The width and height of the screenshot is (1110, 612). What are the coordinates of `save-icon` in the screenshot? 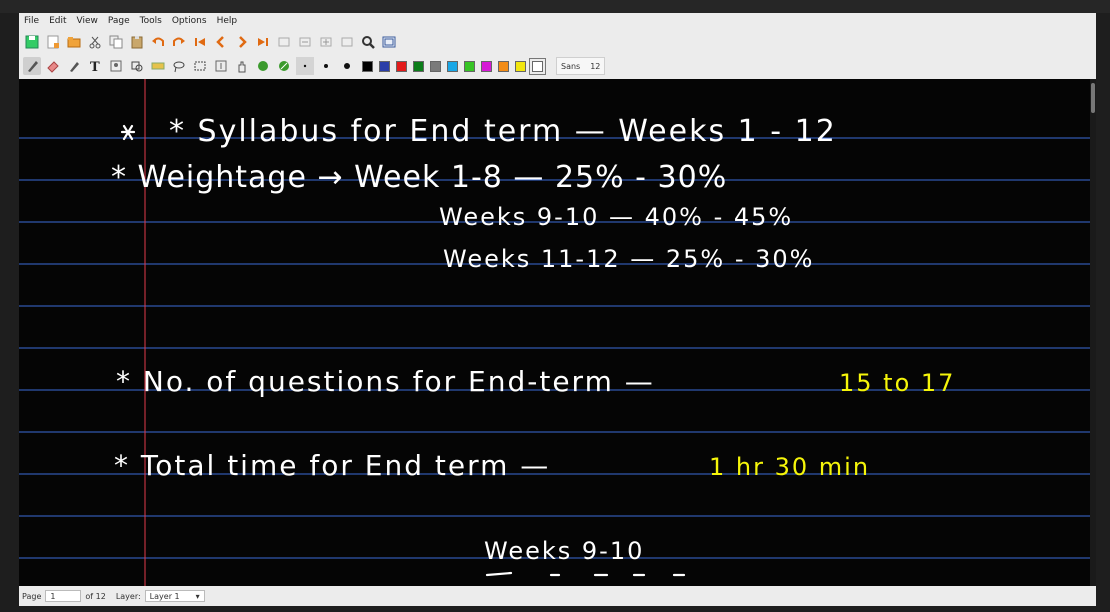 It's located at (32, 42).